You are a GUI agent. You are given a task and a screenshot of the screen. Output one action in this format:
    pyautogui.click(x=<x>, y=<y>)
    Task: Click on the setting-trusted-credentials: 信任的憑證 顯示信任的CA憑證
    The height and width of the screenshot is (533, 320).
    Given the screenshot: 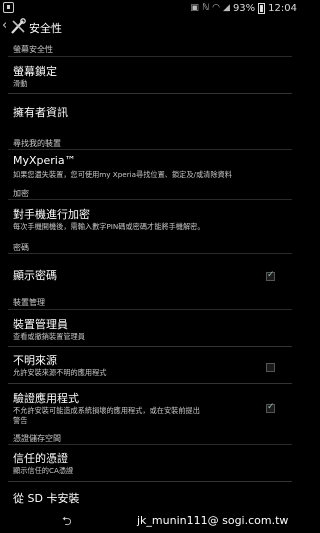 What is the action you would take?
    pyautogui.click(x=150, y=463)
    